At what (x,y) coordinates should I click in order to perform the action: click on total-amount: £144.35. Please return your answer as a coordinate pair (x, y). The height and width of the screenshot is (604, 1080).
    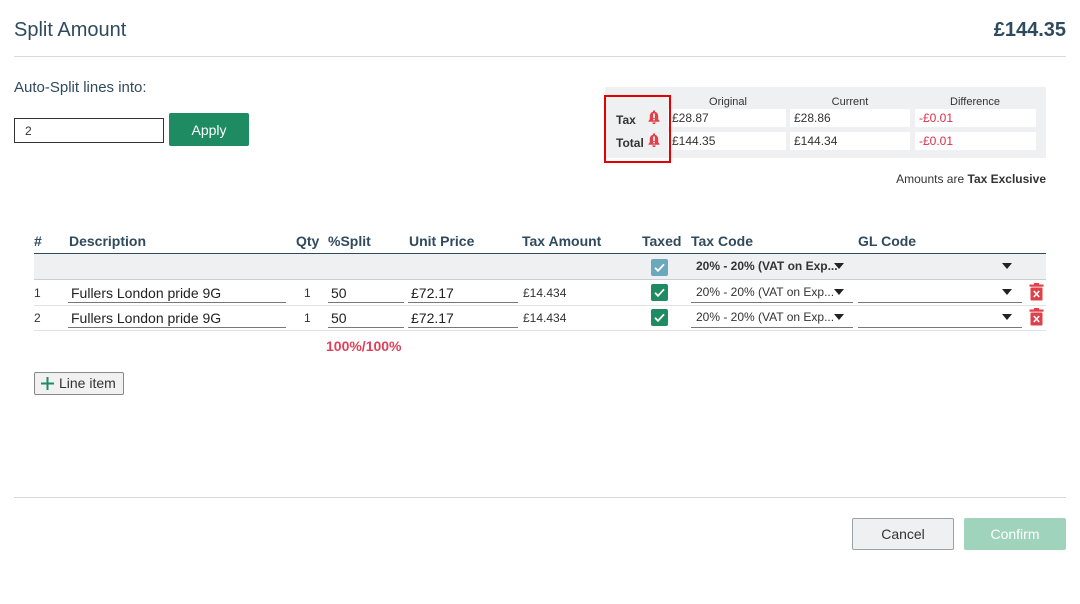
    Looking at the image, I should click on (1029, 30).